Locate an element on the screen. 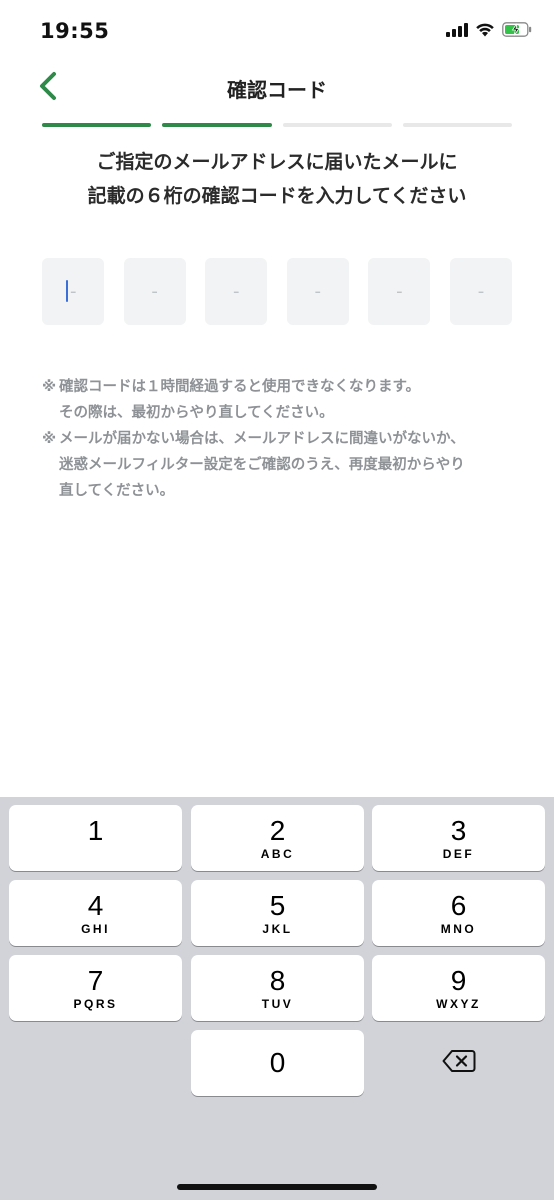 This screenshot has height=1200, width=554. key-6: 6 MNO is located at coordinates (458, 913).